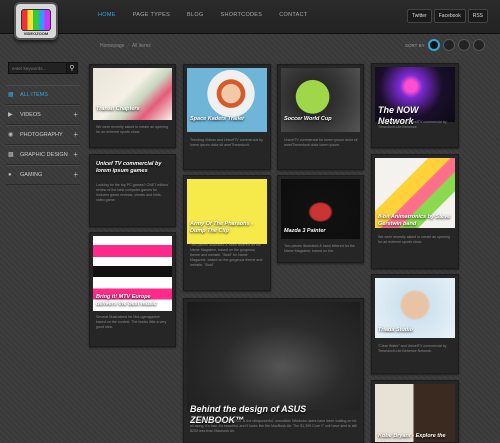 This screenshot has width=500, height=443. What do you see at coordinates (321, 119) in the screenshot?
I see `card-title: Soccer World Cup` at bounding box center [321, 119].